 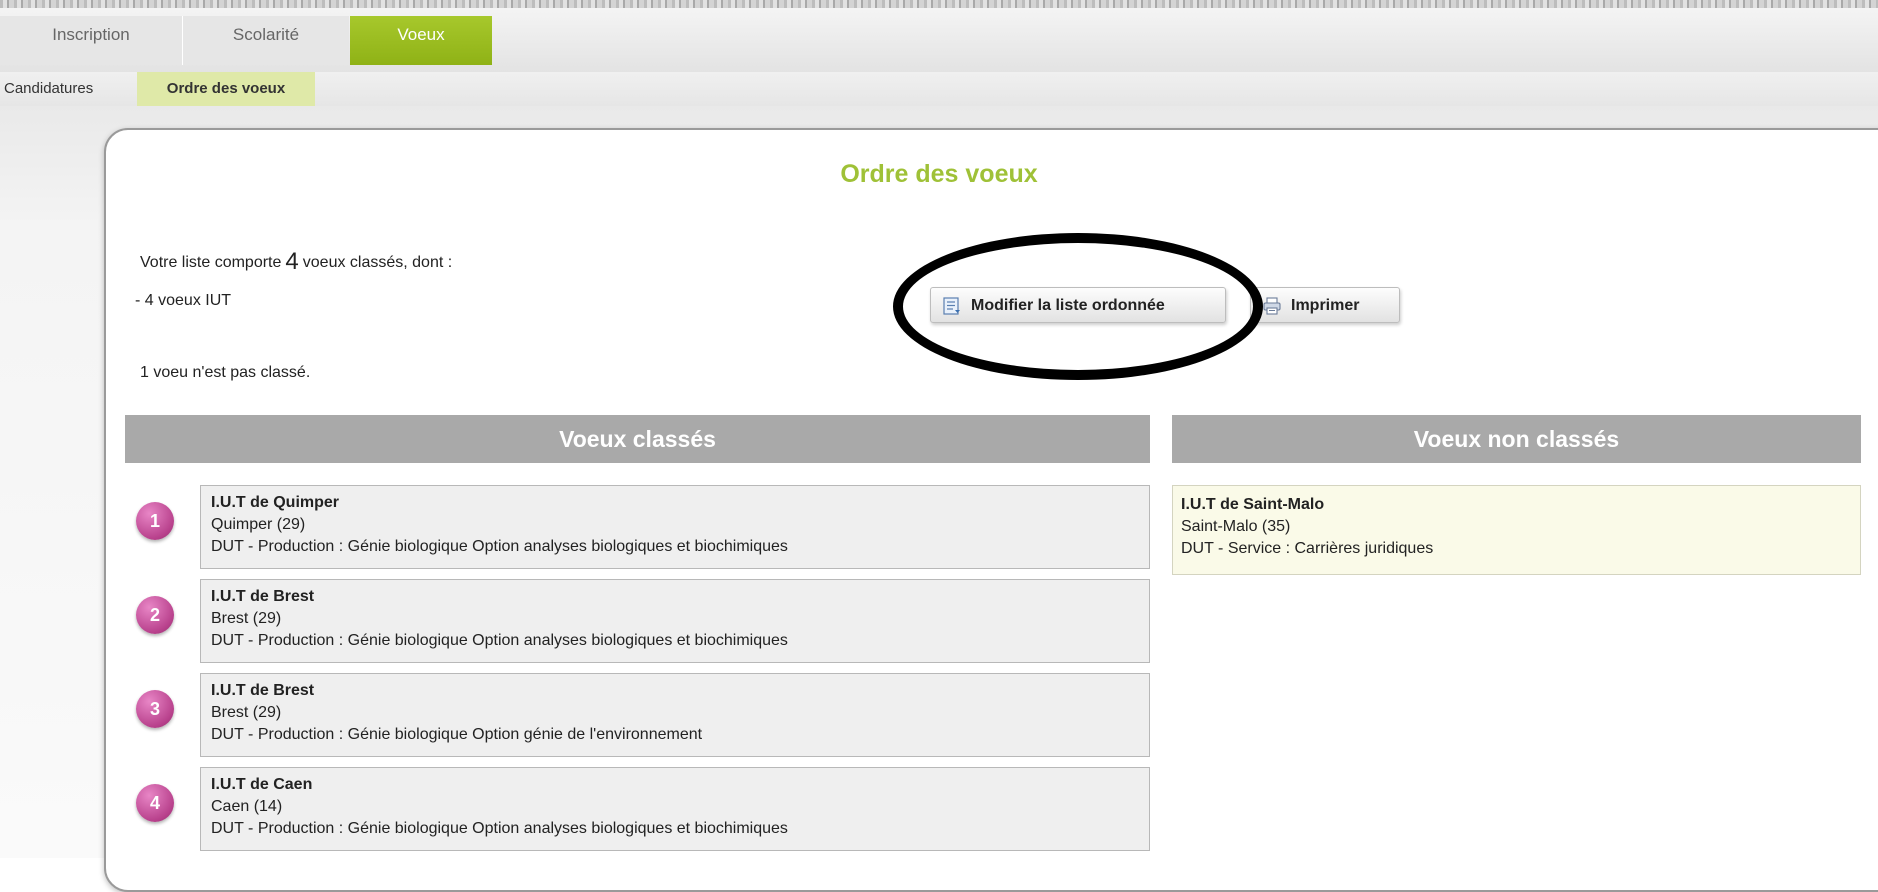 What do you see at coordinates (1253, 504) in the screenshot?
I see `item-name: I.U.T de Saint-Malo` at bounding box center [1253, 504].